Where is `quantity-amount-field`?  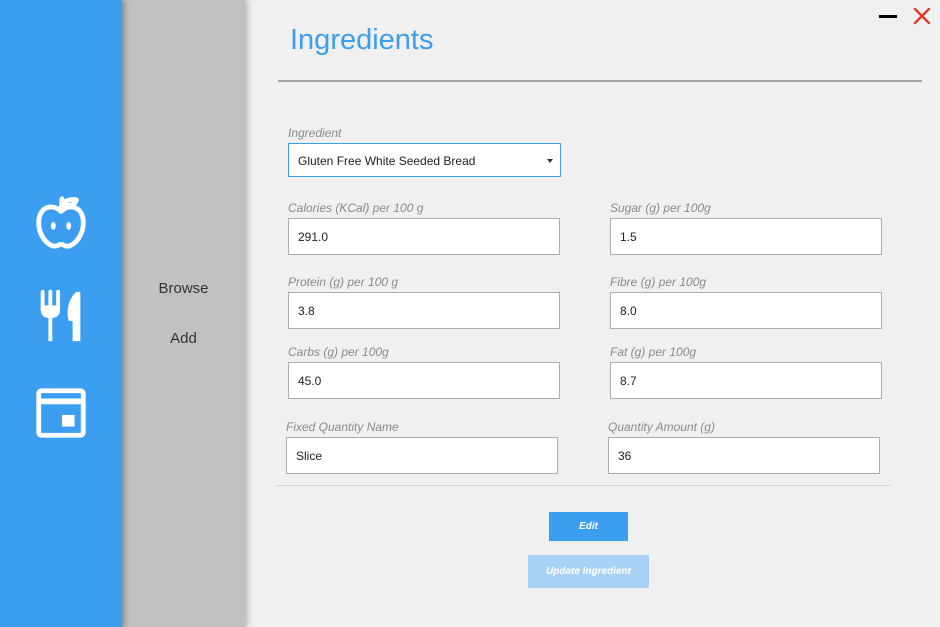 quantity-amount-field is located at coordinates (744, 455).